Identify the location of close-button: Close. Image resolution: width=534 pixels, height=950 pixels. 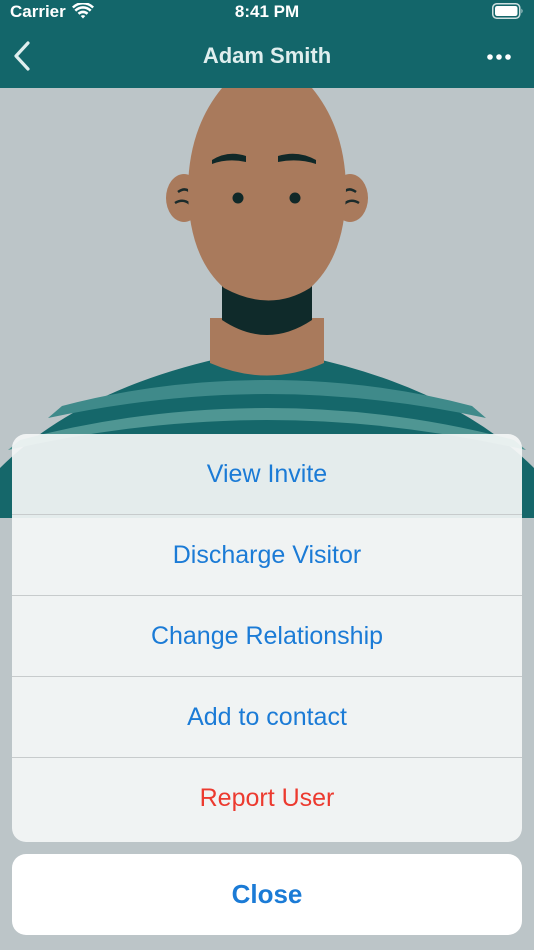
(267, 894).